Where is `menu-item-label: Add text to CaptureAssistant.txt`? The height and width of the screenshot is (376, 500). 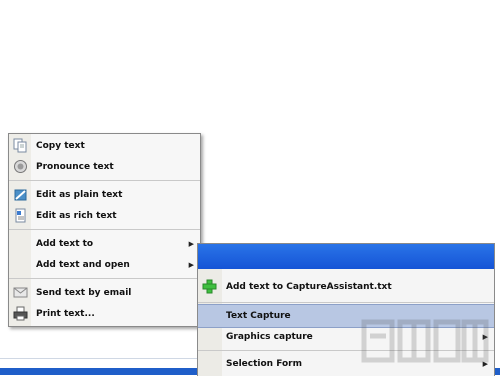 menu-item-label: Add text to CaptureAssistant.txt is located at coordinates (309, 287).